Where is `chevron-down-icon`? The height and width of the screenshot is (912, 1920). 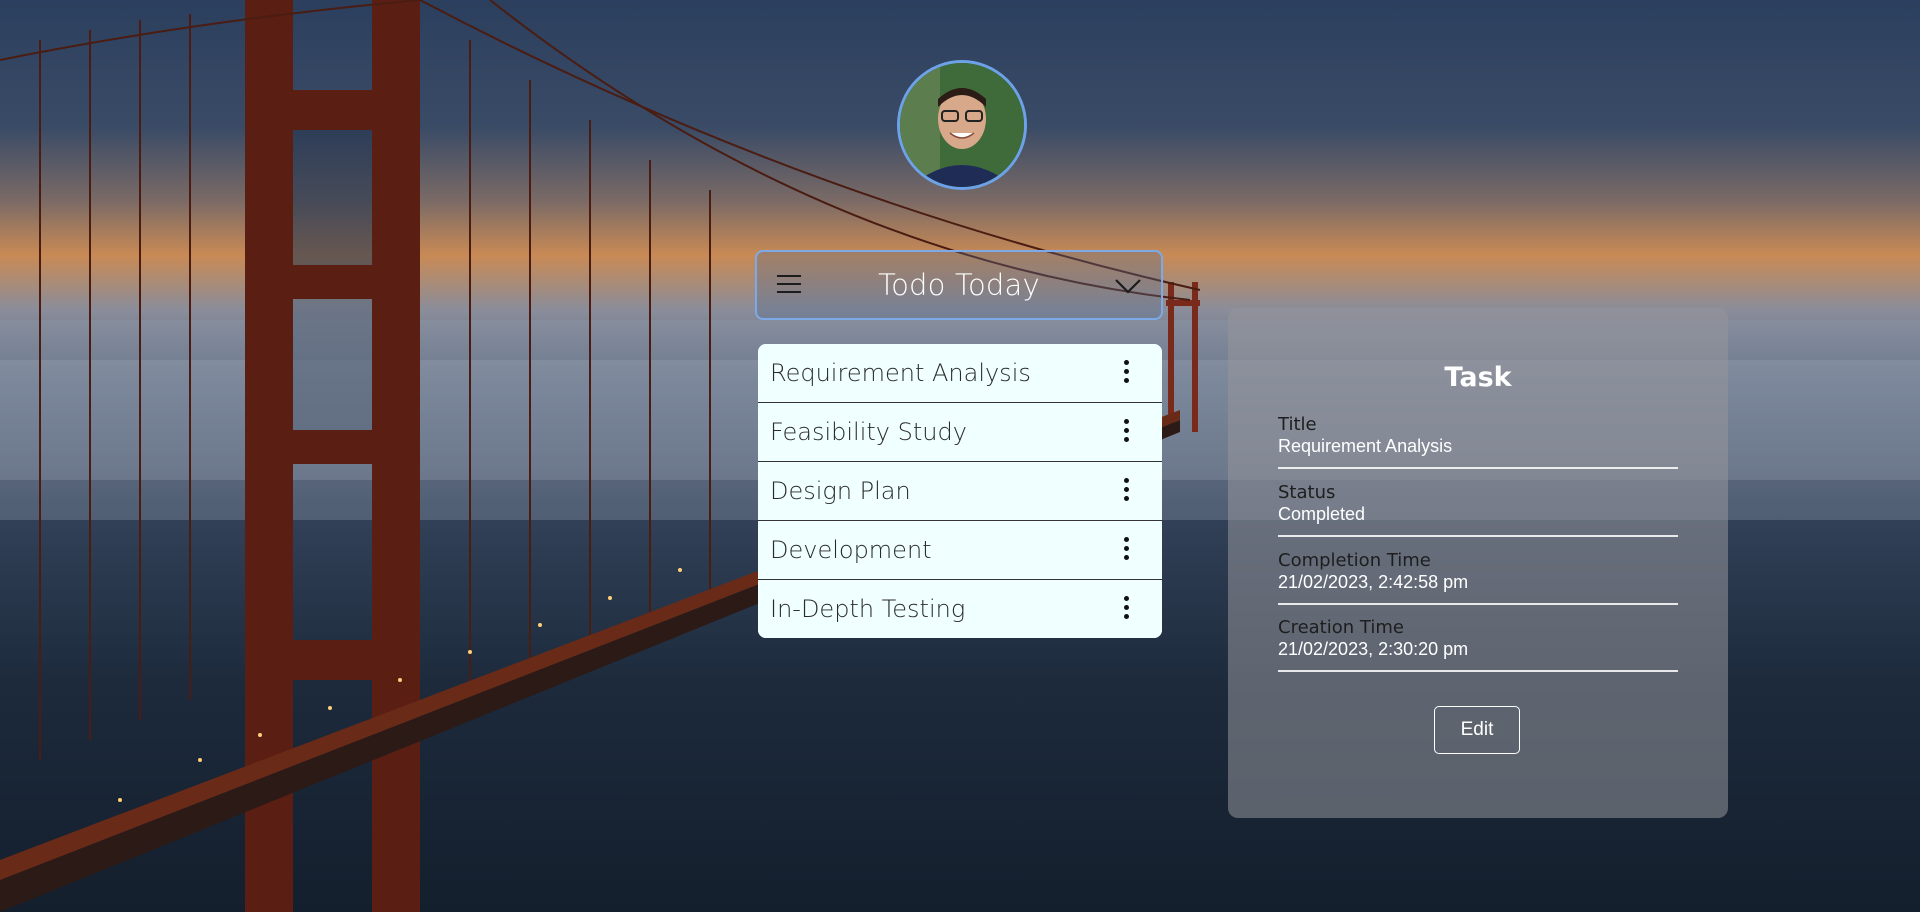 chevron-down-icon is located at coordinates (1128, 286).